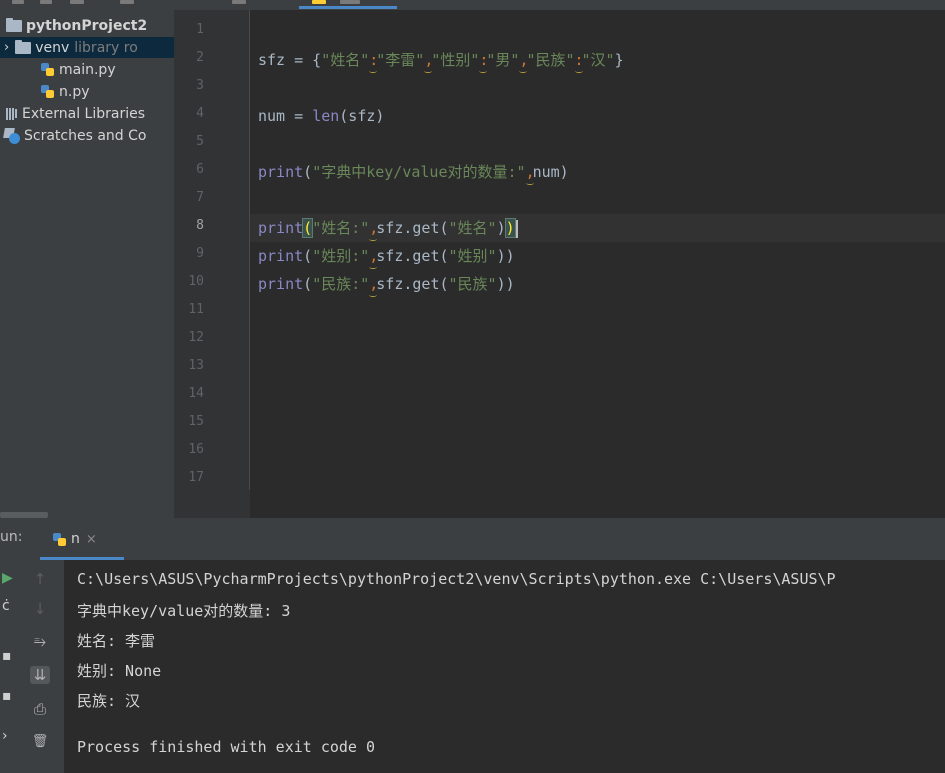  I want to click on code-token: num =, so click(285, 116).